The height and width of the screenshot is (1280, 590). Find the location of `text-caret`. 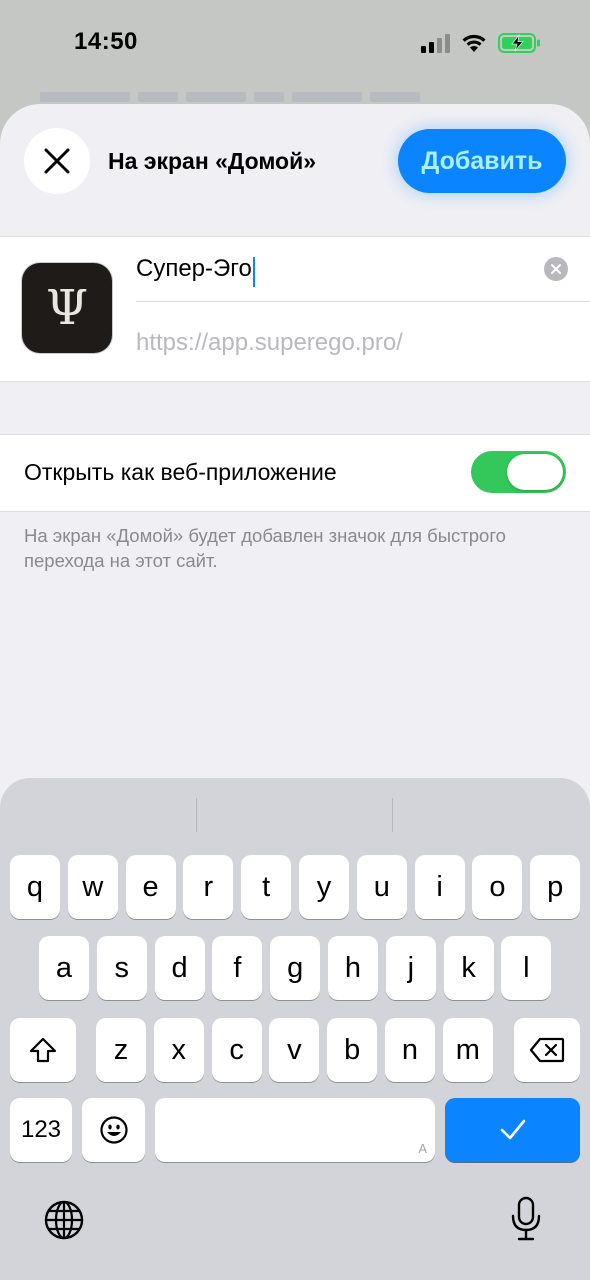

text-caret is located at coordinates (253, 272).